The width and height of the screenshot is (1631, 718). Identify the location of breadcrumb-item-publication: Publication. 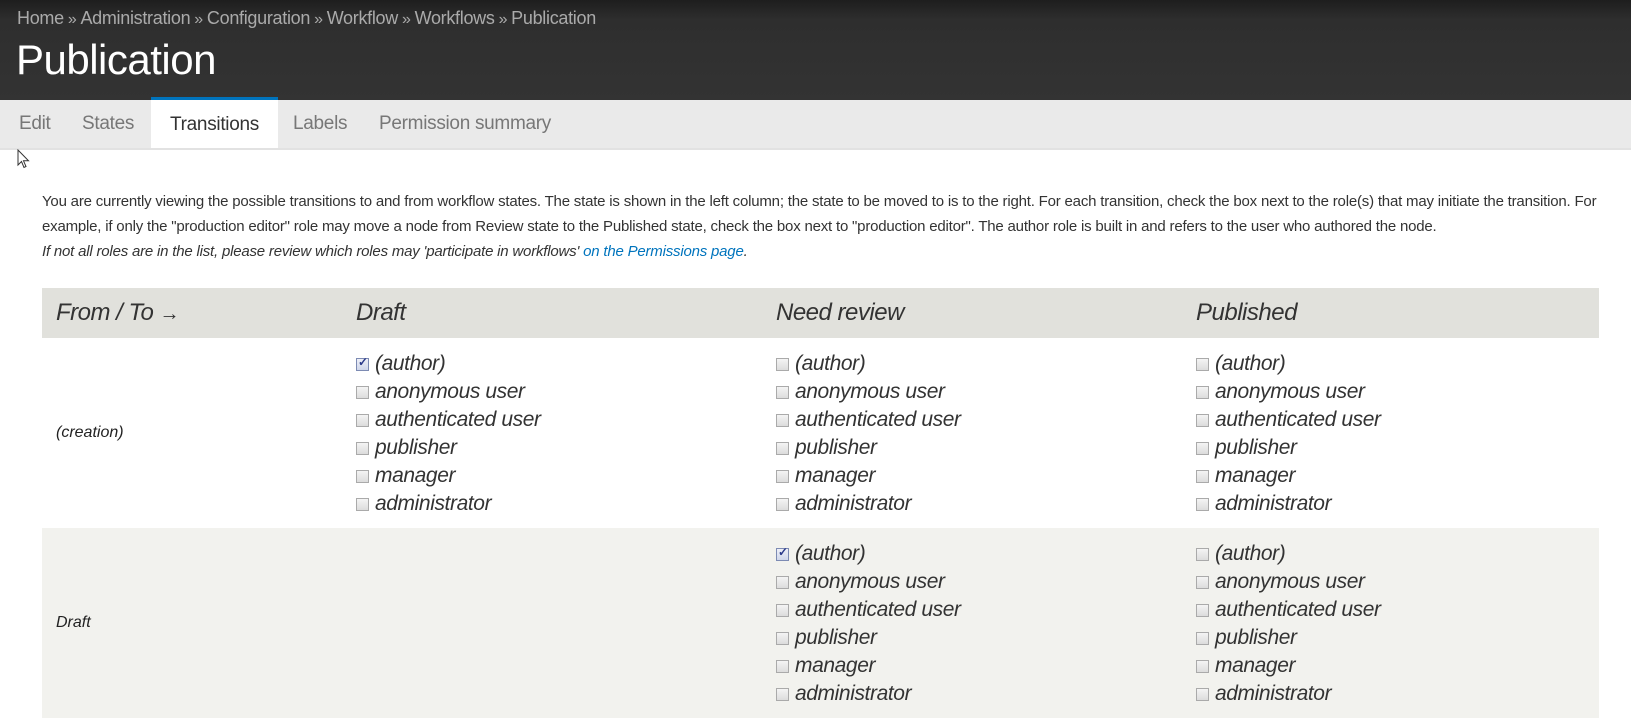
(553, 18).